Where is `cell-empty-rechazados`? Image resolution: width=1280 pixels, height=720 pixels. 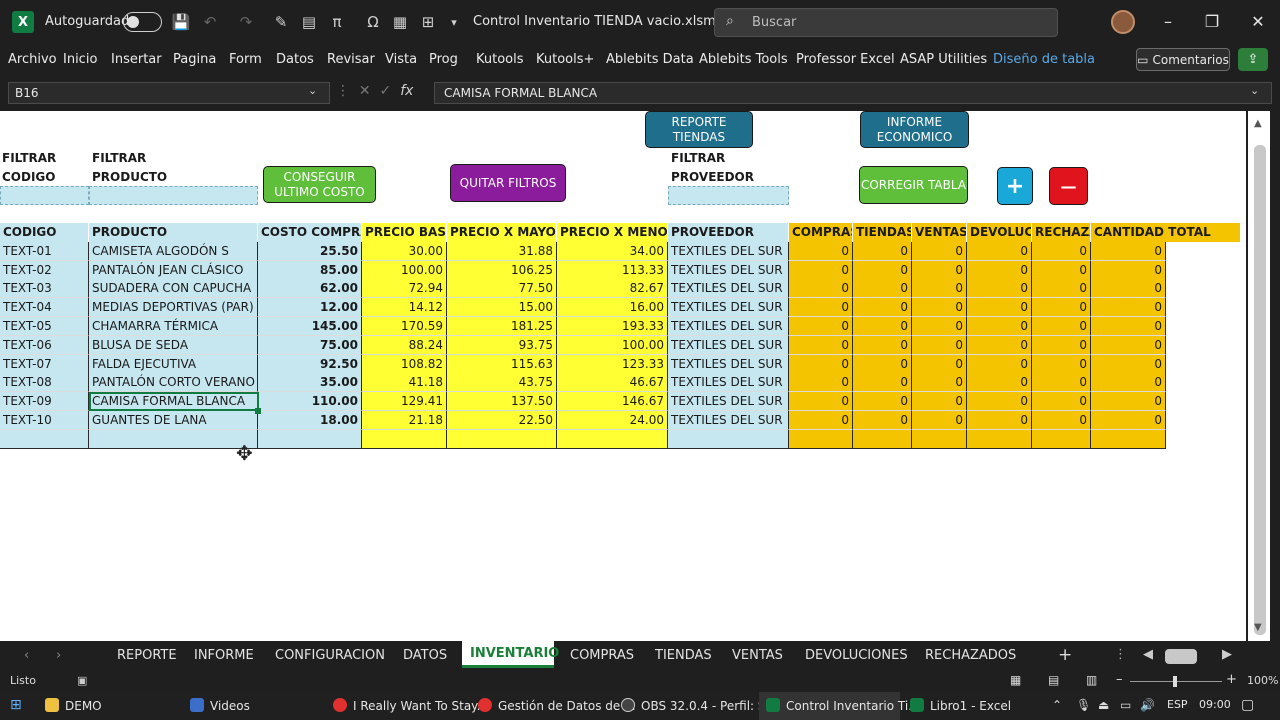 cell-empty-rechazados is located at coordinates (1061, 439).